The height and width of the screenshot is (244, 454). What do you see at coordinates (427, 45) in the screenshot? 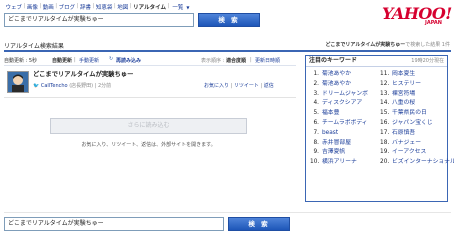
I see `result-suffix: で検索した結果 1件` at bounding box center [427, 45].